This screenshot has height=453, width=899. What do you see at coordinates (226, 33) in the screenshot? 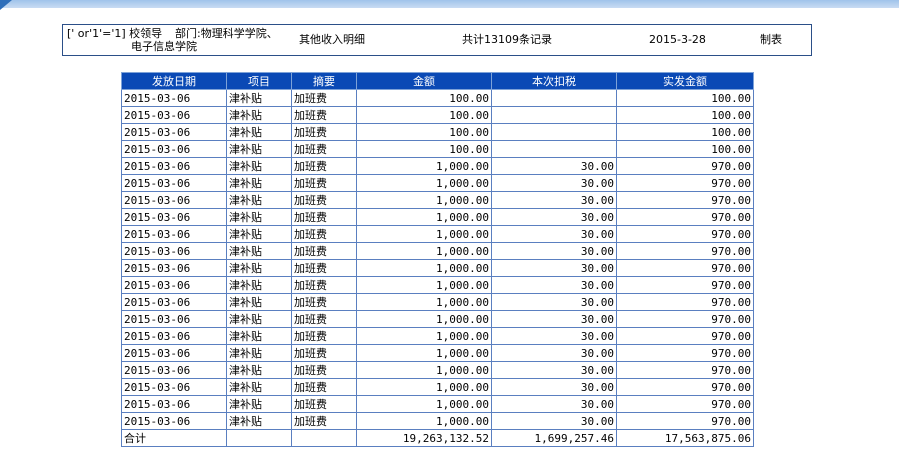
I see `department-line-1: 部门:物理科学学院、` at bounding box center [226, 33].